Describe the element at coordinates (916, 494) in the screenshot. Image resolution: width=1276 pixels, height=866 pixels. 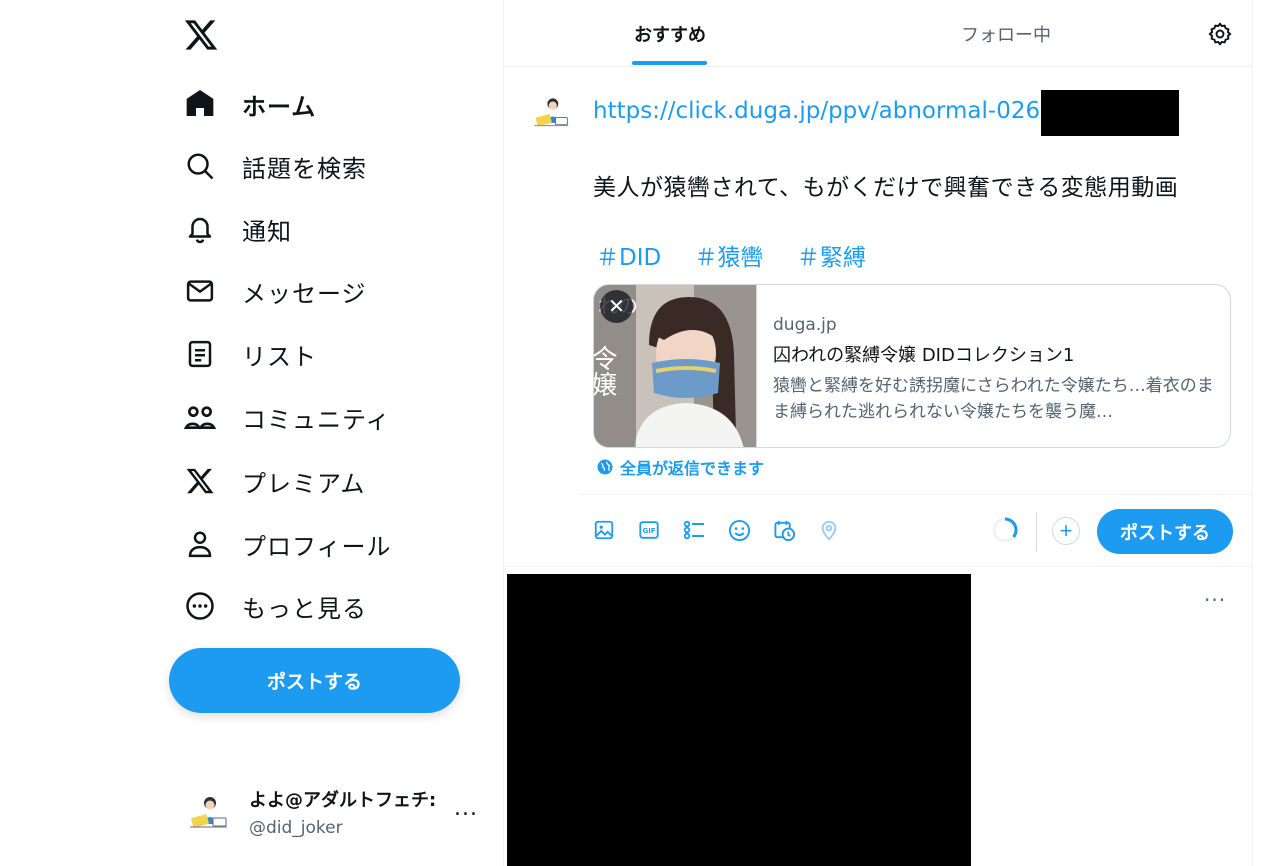
I see `compose-divider` at that location.